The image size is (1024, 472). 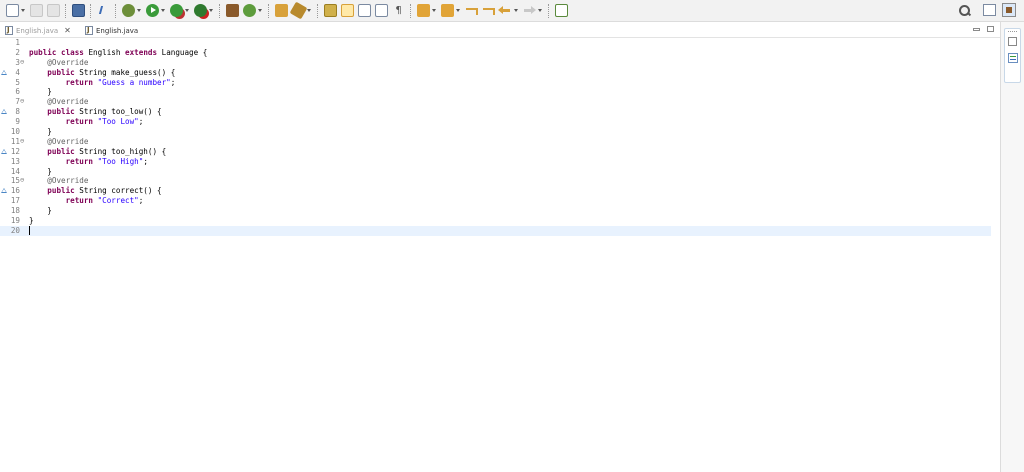 I want to click on keyword-token: return, so click(x=79, y=82).